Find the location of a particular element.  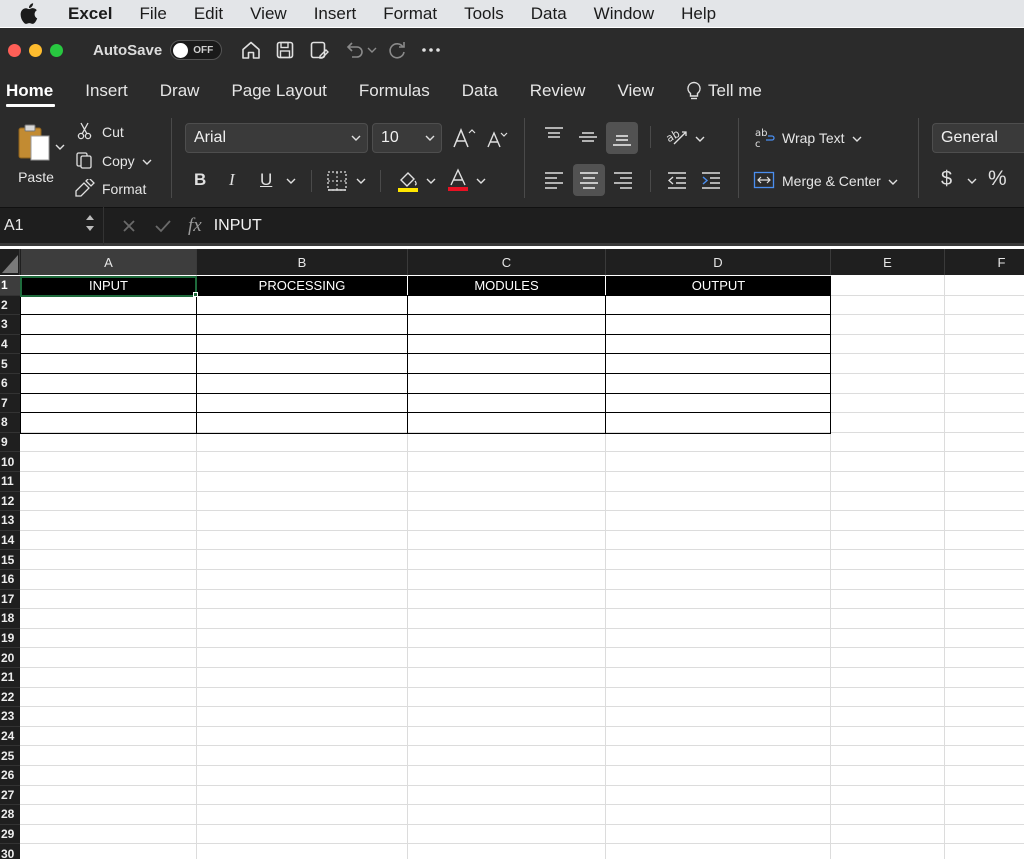

row-header-19: 19 is located at coordinates (10, 638).